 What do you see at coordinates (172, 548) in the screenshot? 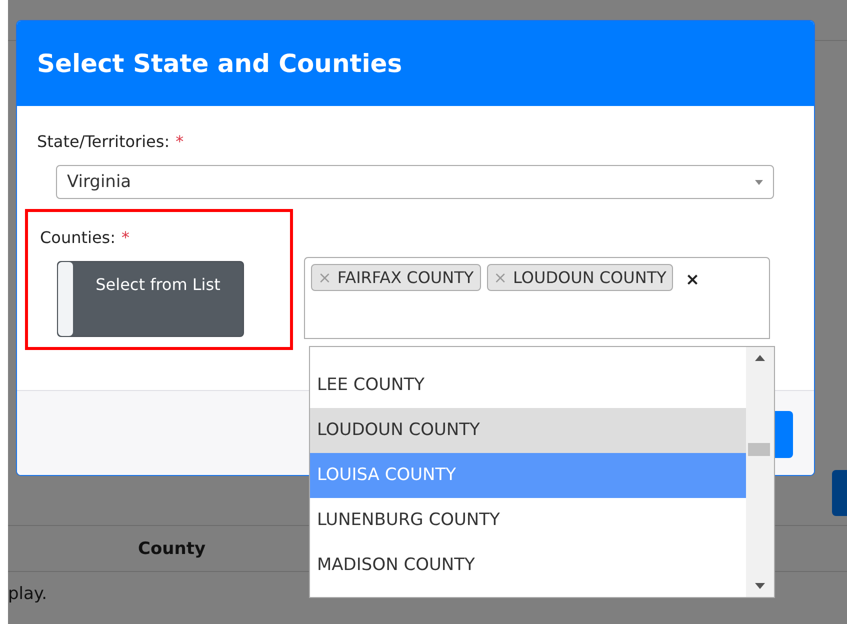
I see `column-header: County` at bounding box center [172, 548].